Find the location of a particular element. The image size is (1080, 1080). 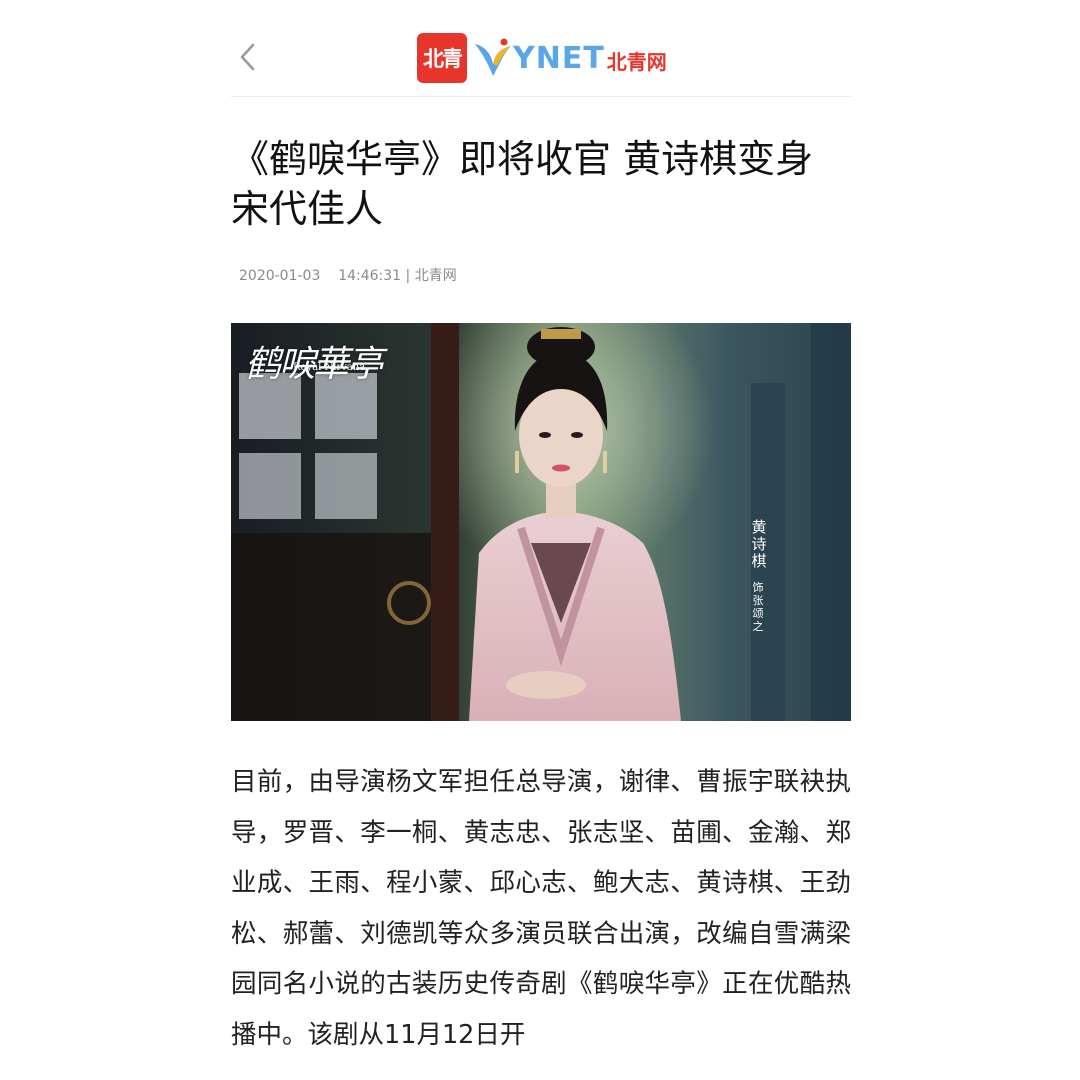

ynet-logo: 北青 YNET 北青网 is located at coordinates (542, 58).